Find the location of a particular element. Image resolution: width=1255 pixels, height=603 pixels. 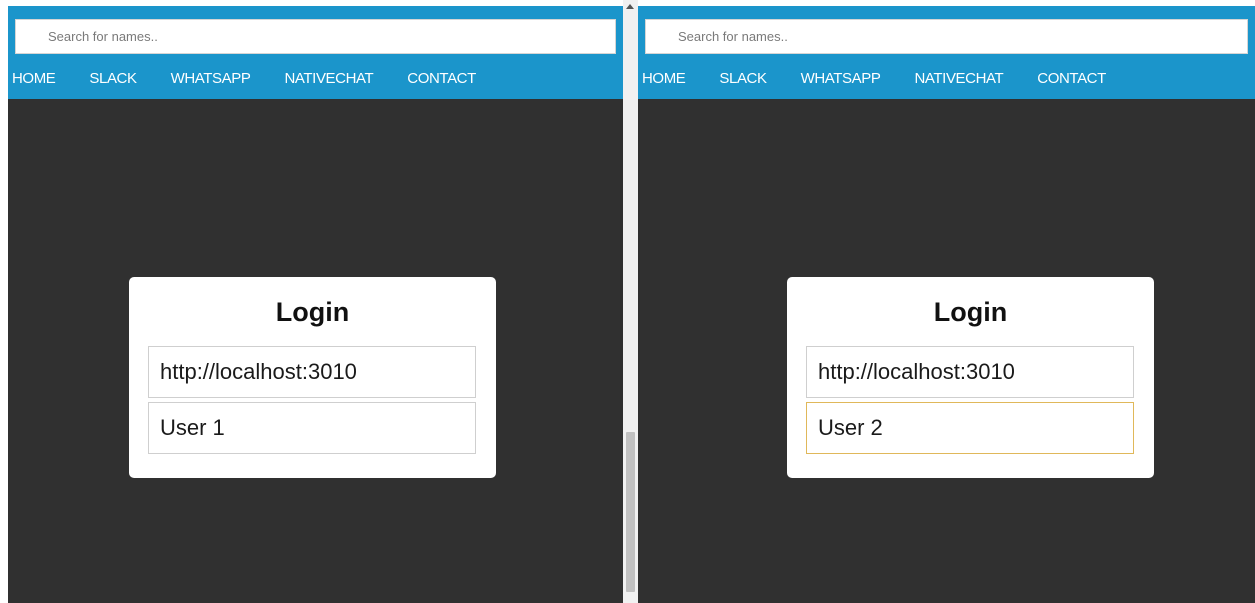

vertical-scrollbar is located at coordinates (630, 301).